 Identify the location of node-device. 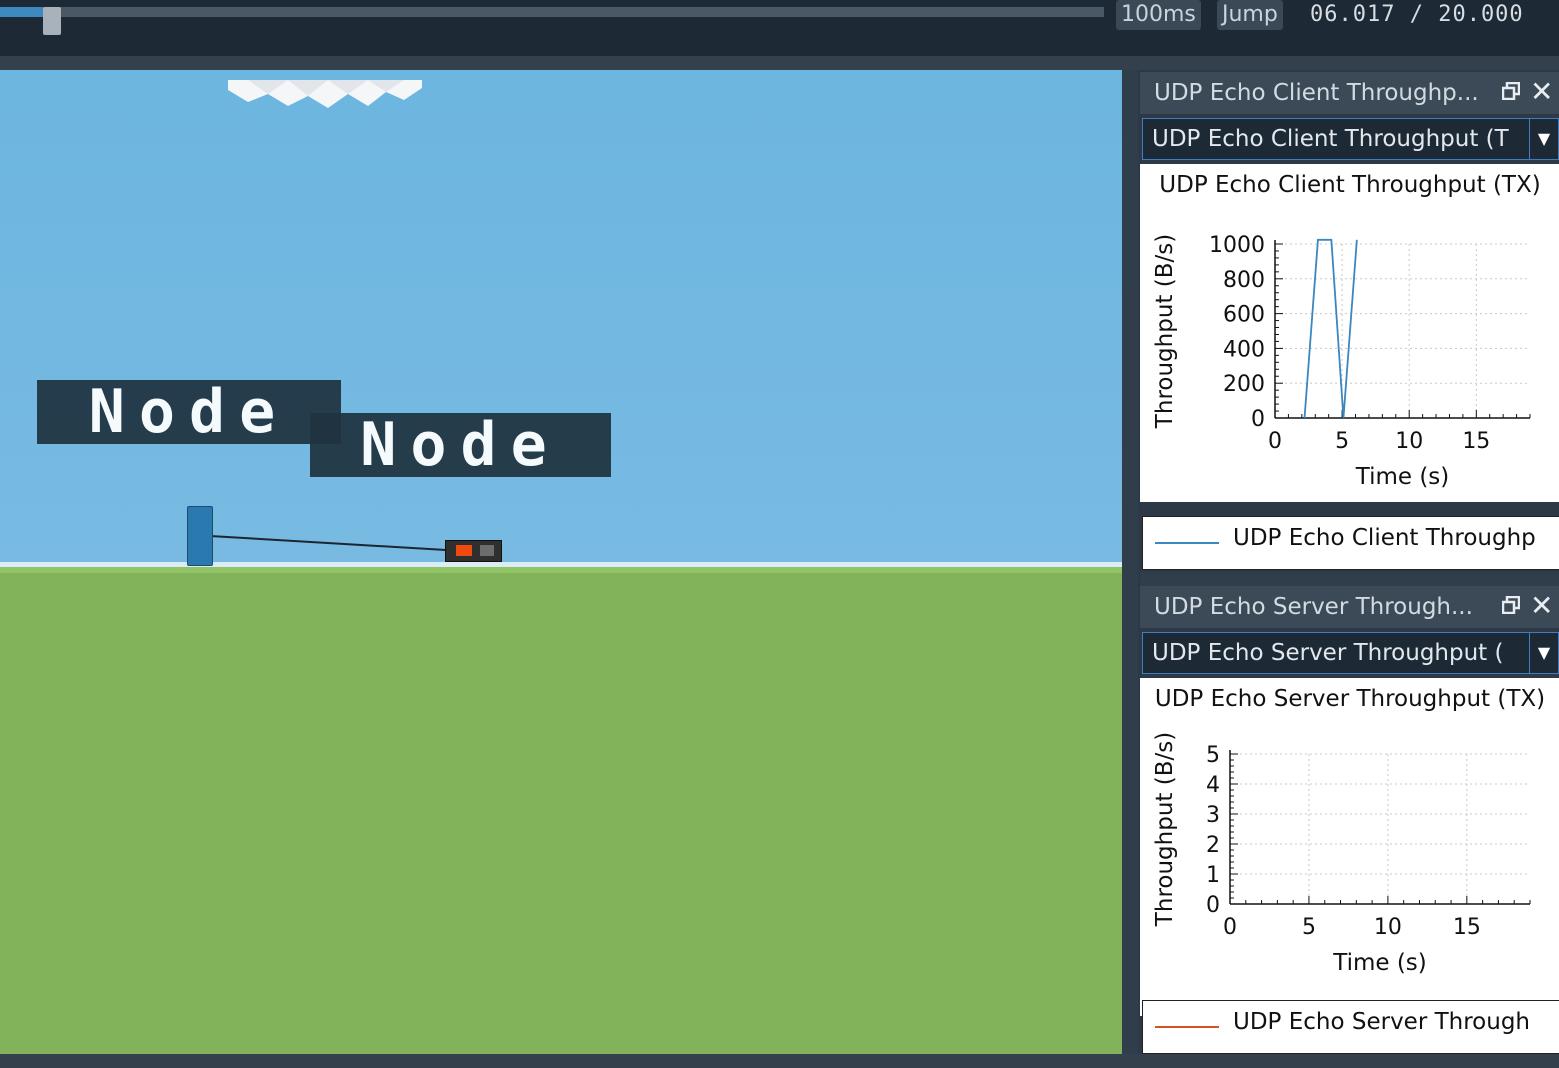
(473, 551).